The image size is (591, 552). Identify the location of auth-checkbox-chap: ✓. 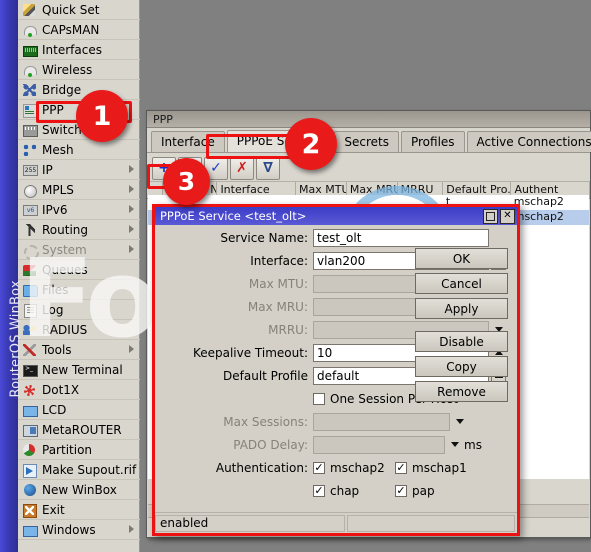
(319, 490).